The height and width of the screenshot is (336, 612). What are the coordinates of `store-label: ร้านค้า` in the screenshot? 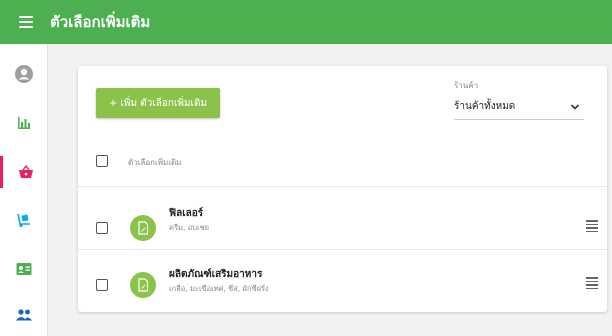 It's located at (466, 85).